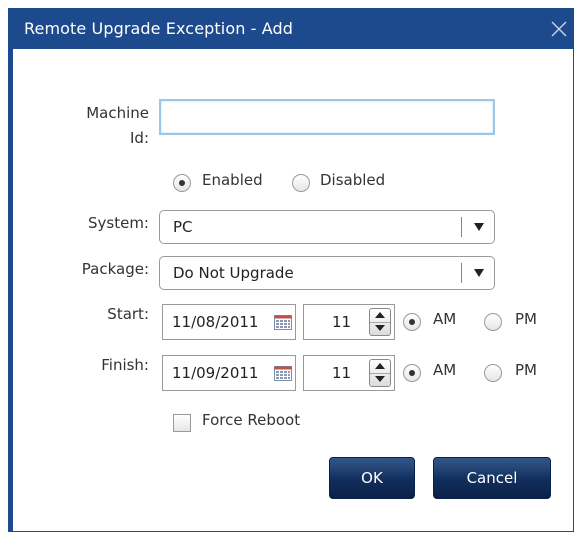  I want to click on start-date-value: 11/08/2011, so click(215, 322).